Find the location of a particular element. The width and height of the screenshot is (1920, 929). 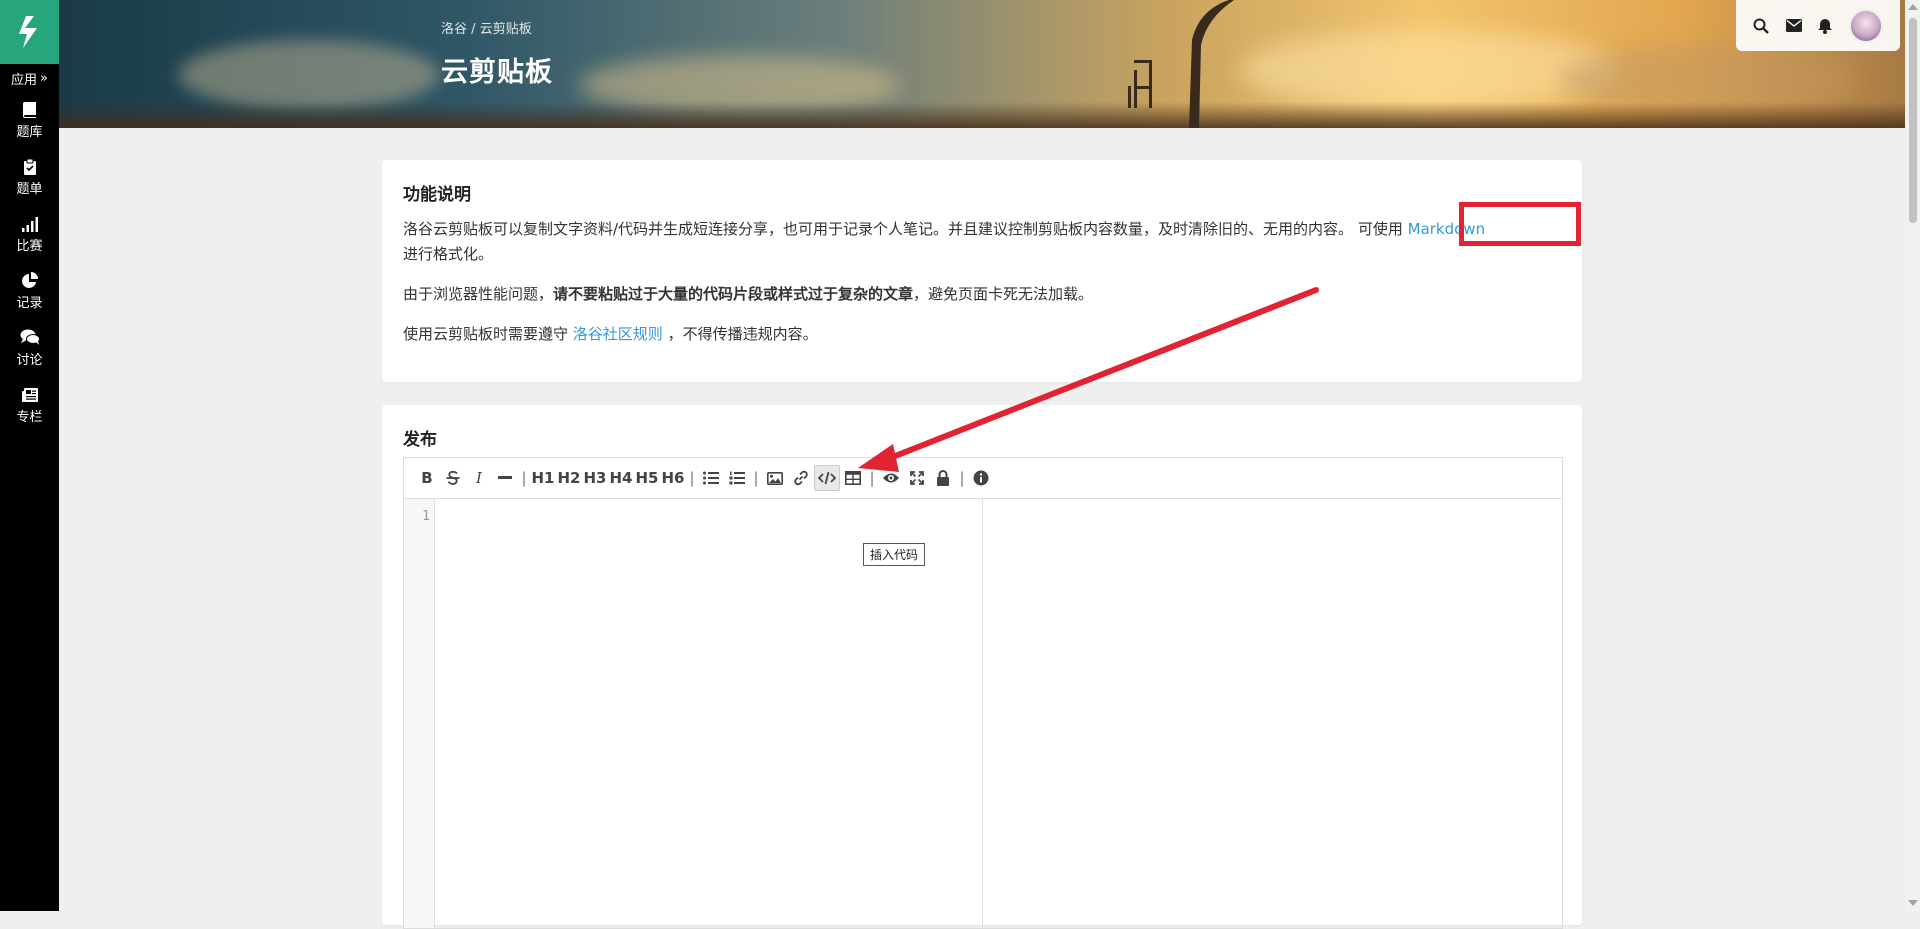

intro-p3-pre: 使用云剪贴板时需要遵守 is located at coordinates (486, 334).